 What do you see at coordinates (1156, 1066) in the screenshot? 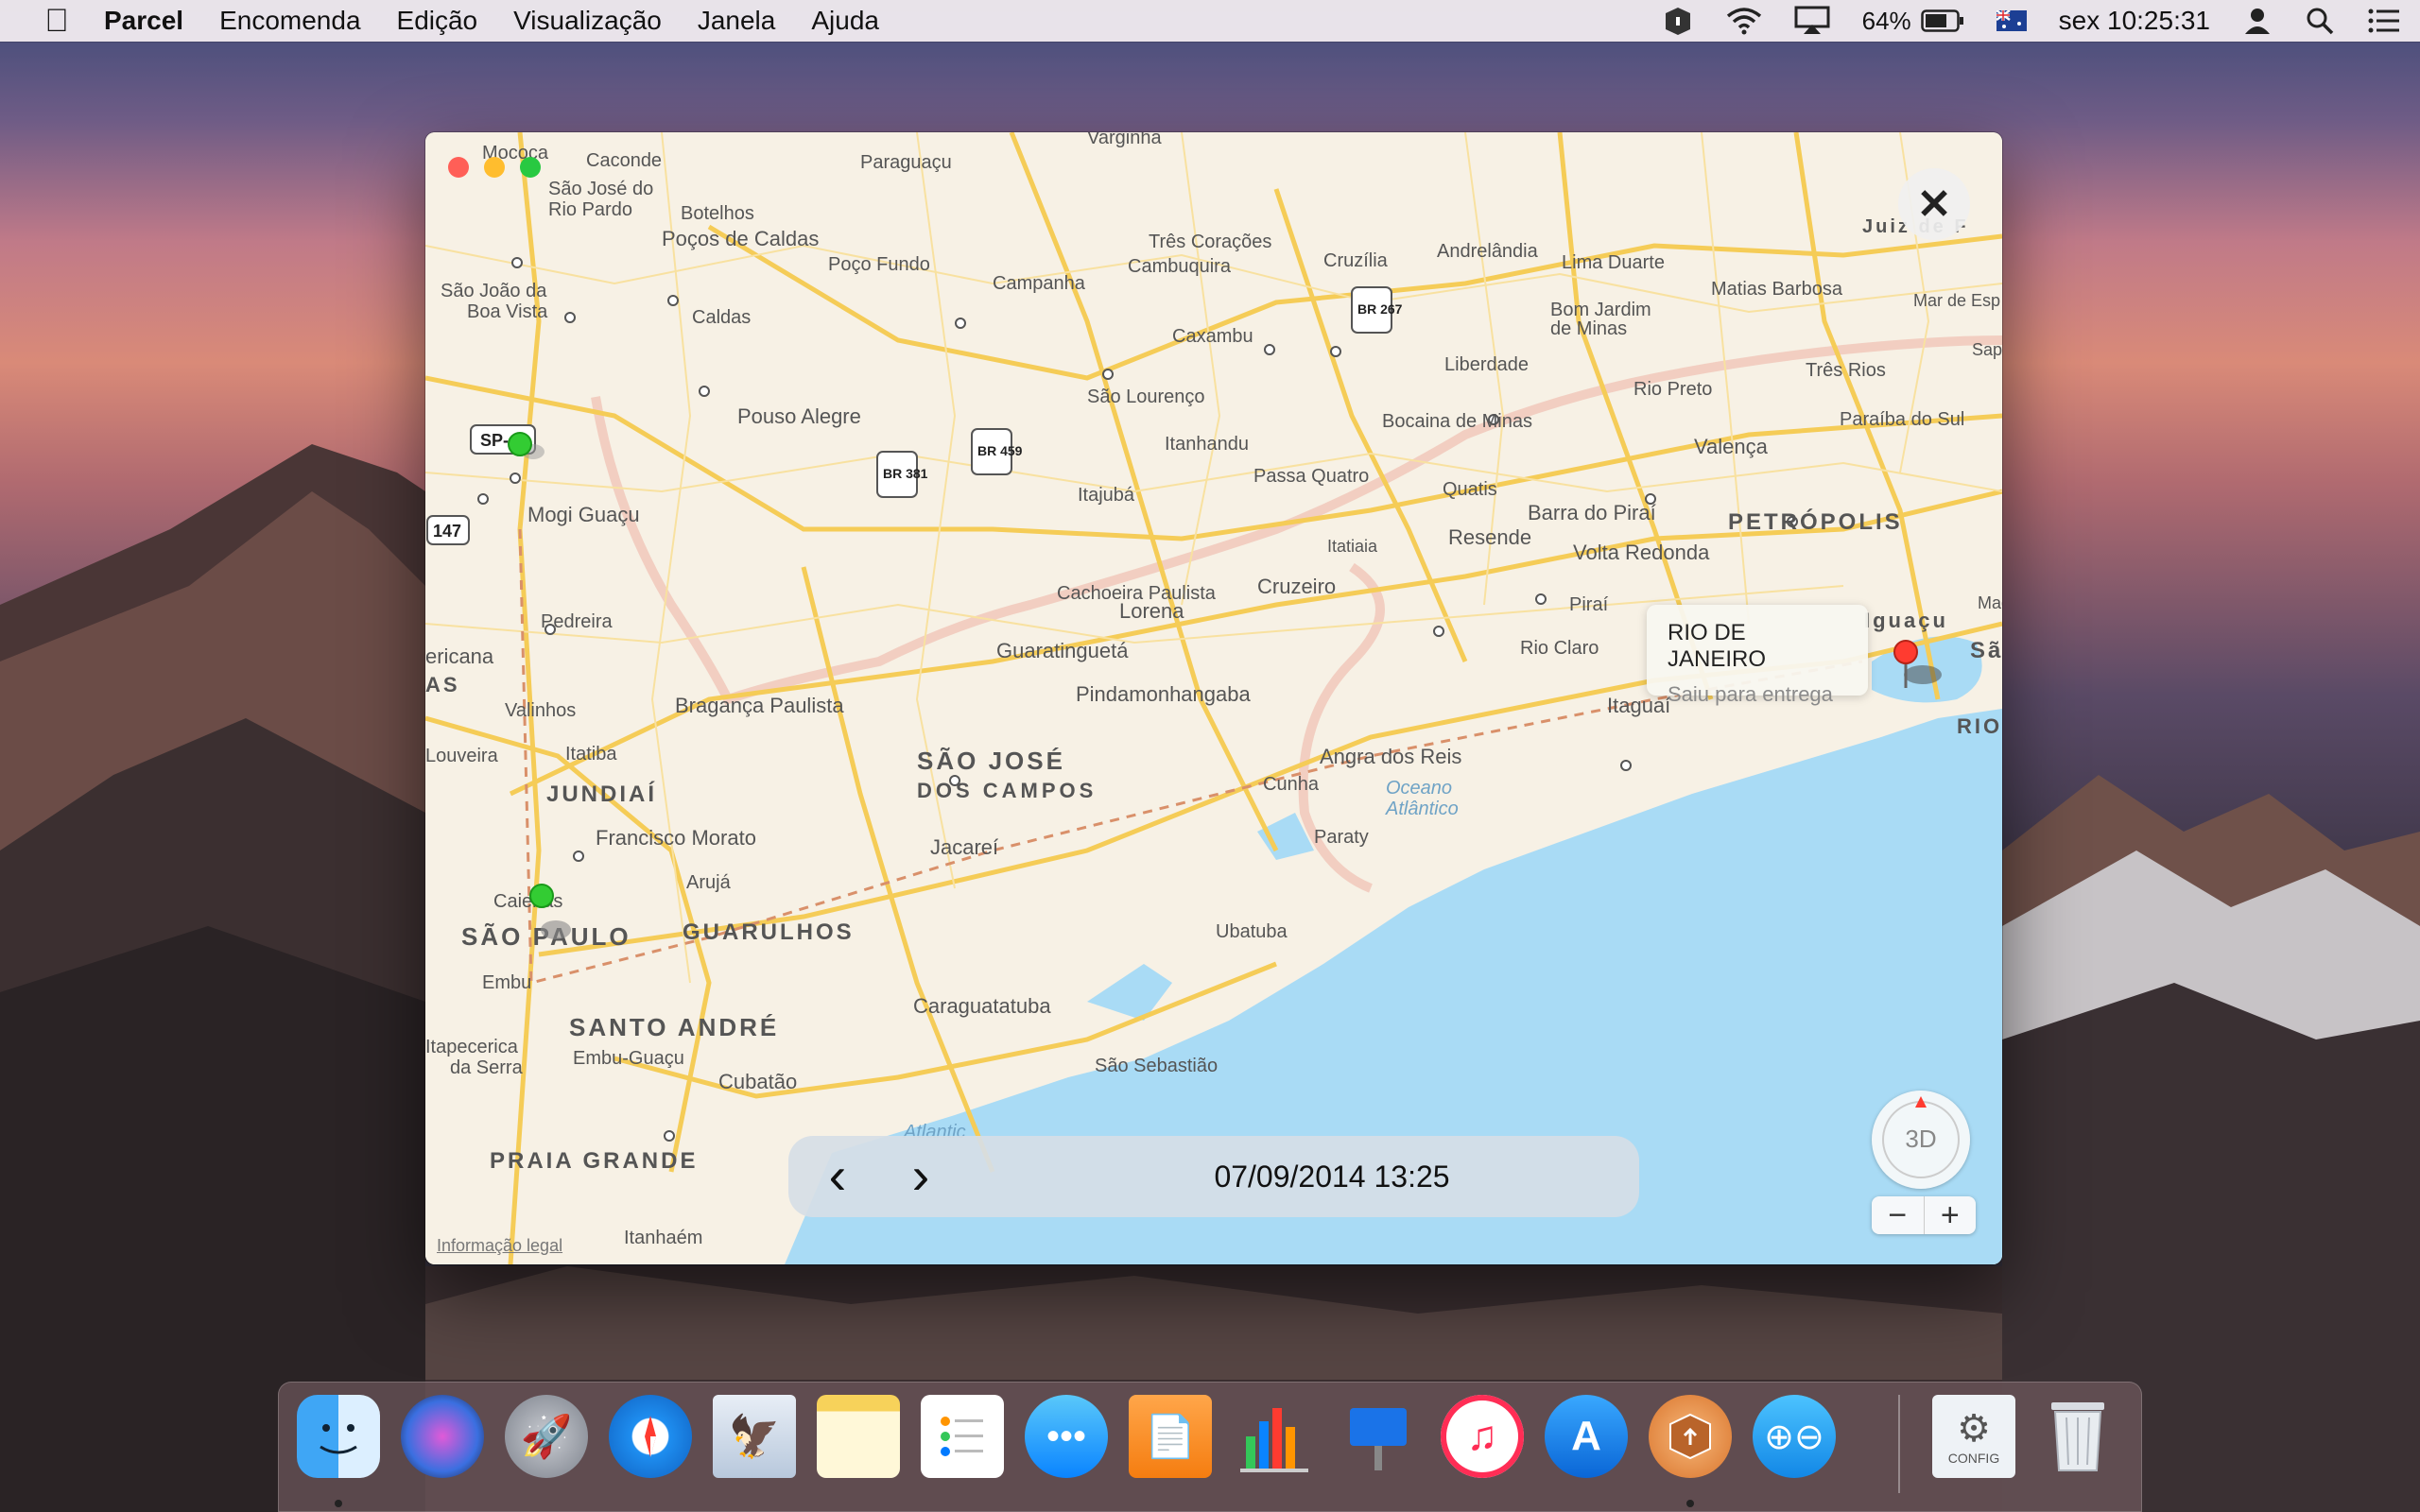
I see `map-label: São Sebastião` at bounding box center [1156, 1066].